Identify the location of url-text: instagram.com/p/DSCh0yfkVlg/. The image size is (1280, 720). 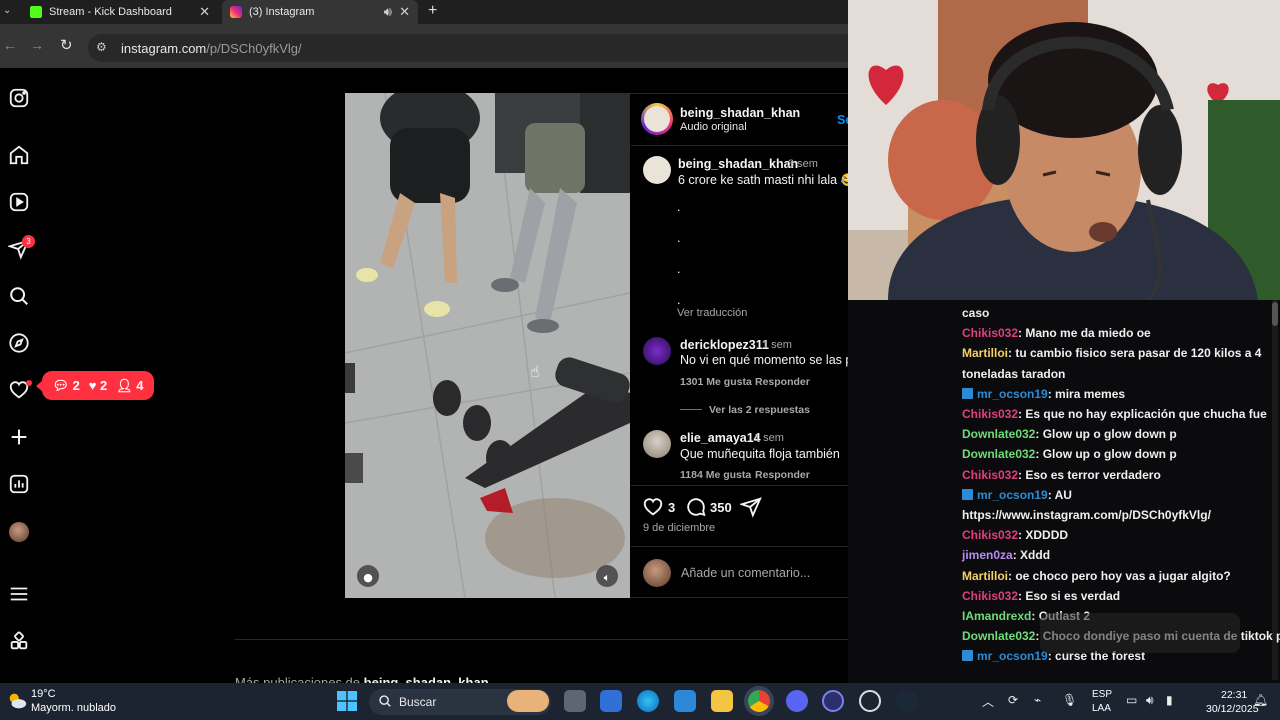
(211, 48).